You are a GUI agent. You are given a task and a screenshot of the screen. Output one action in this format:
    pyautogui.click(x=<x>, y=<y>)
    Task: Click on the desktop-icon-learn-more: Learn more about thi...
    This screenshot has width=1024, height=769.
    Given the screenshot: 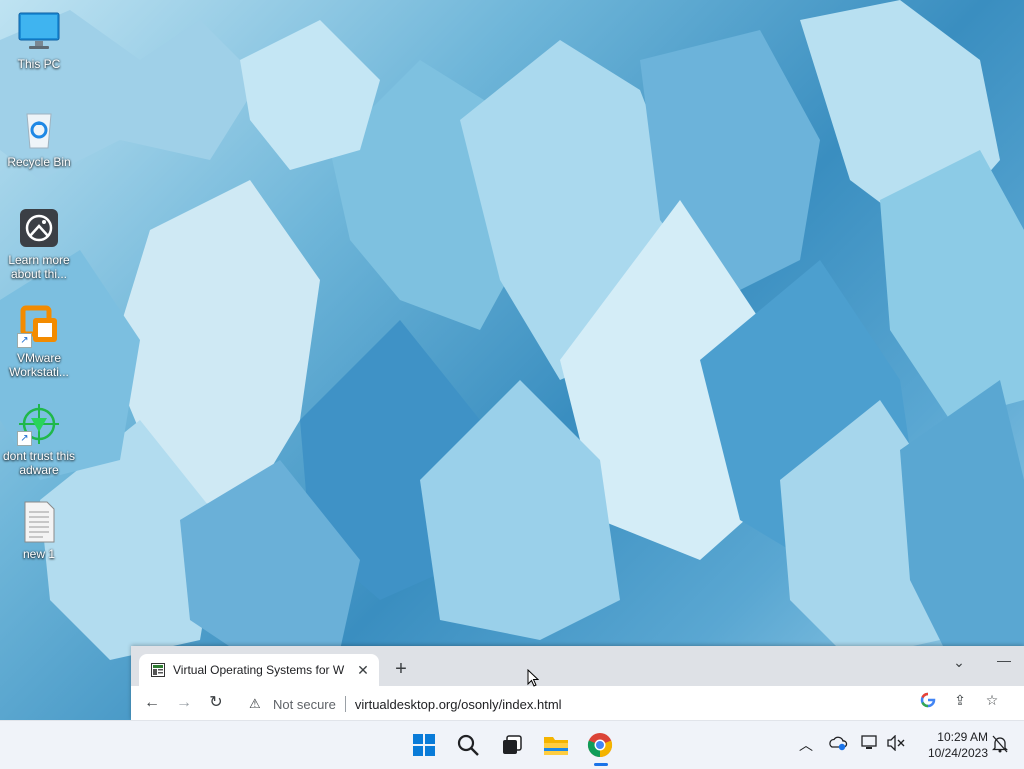 What is the action you would take?
    pyautogui.click(x=39, y=243)
    